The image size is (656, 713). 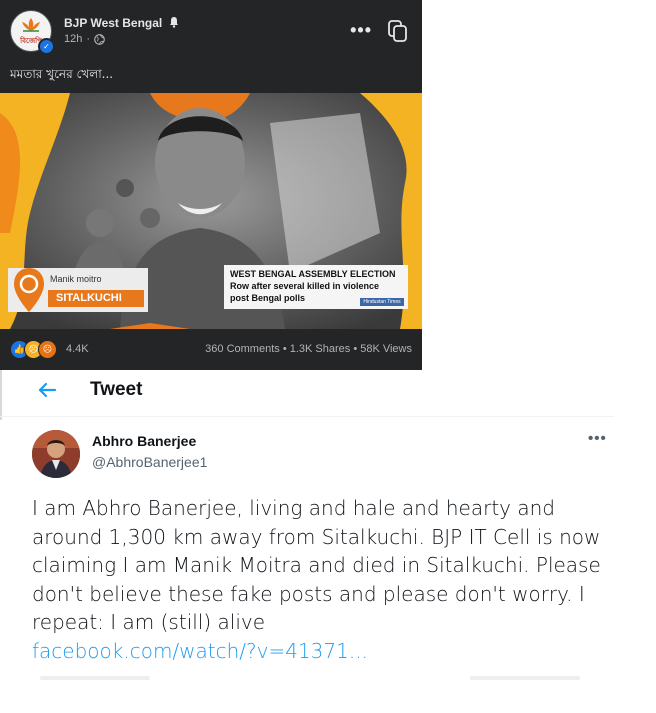 I want to click on reaction-count: 4.4K, so click(x=77, y=349).